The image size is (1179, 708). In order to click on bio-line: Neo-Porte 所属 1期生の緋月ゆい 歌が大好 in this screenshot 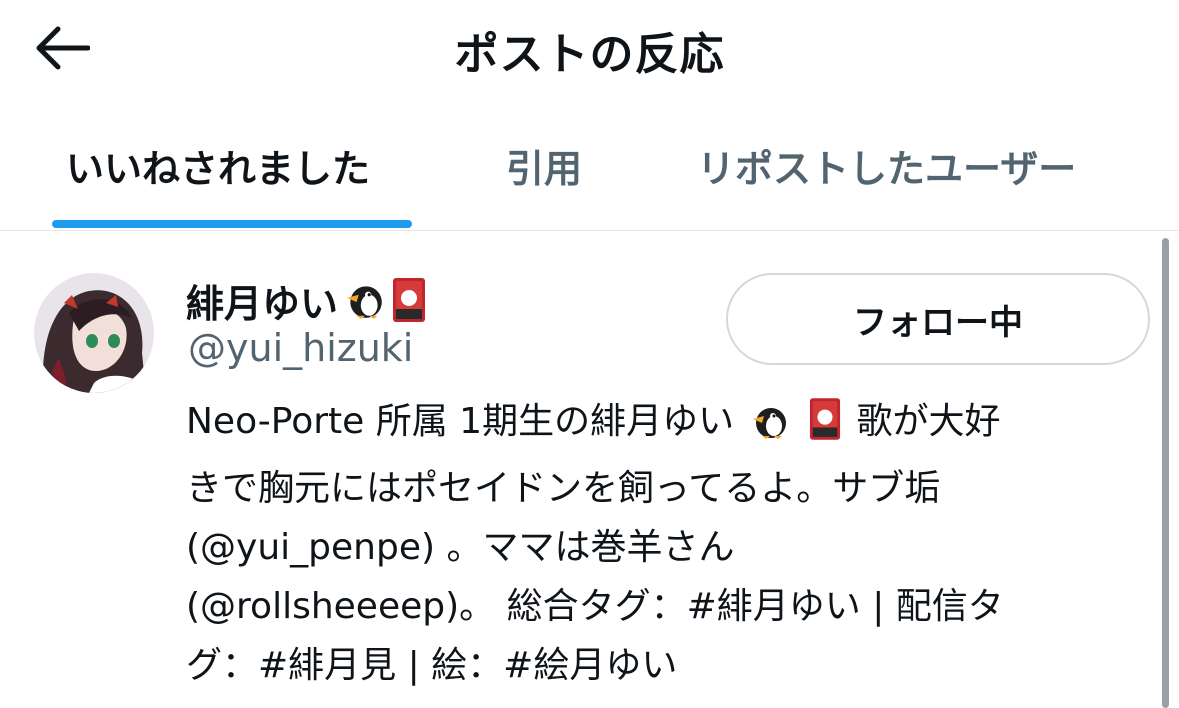, I will do `click(661, 425)`.